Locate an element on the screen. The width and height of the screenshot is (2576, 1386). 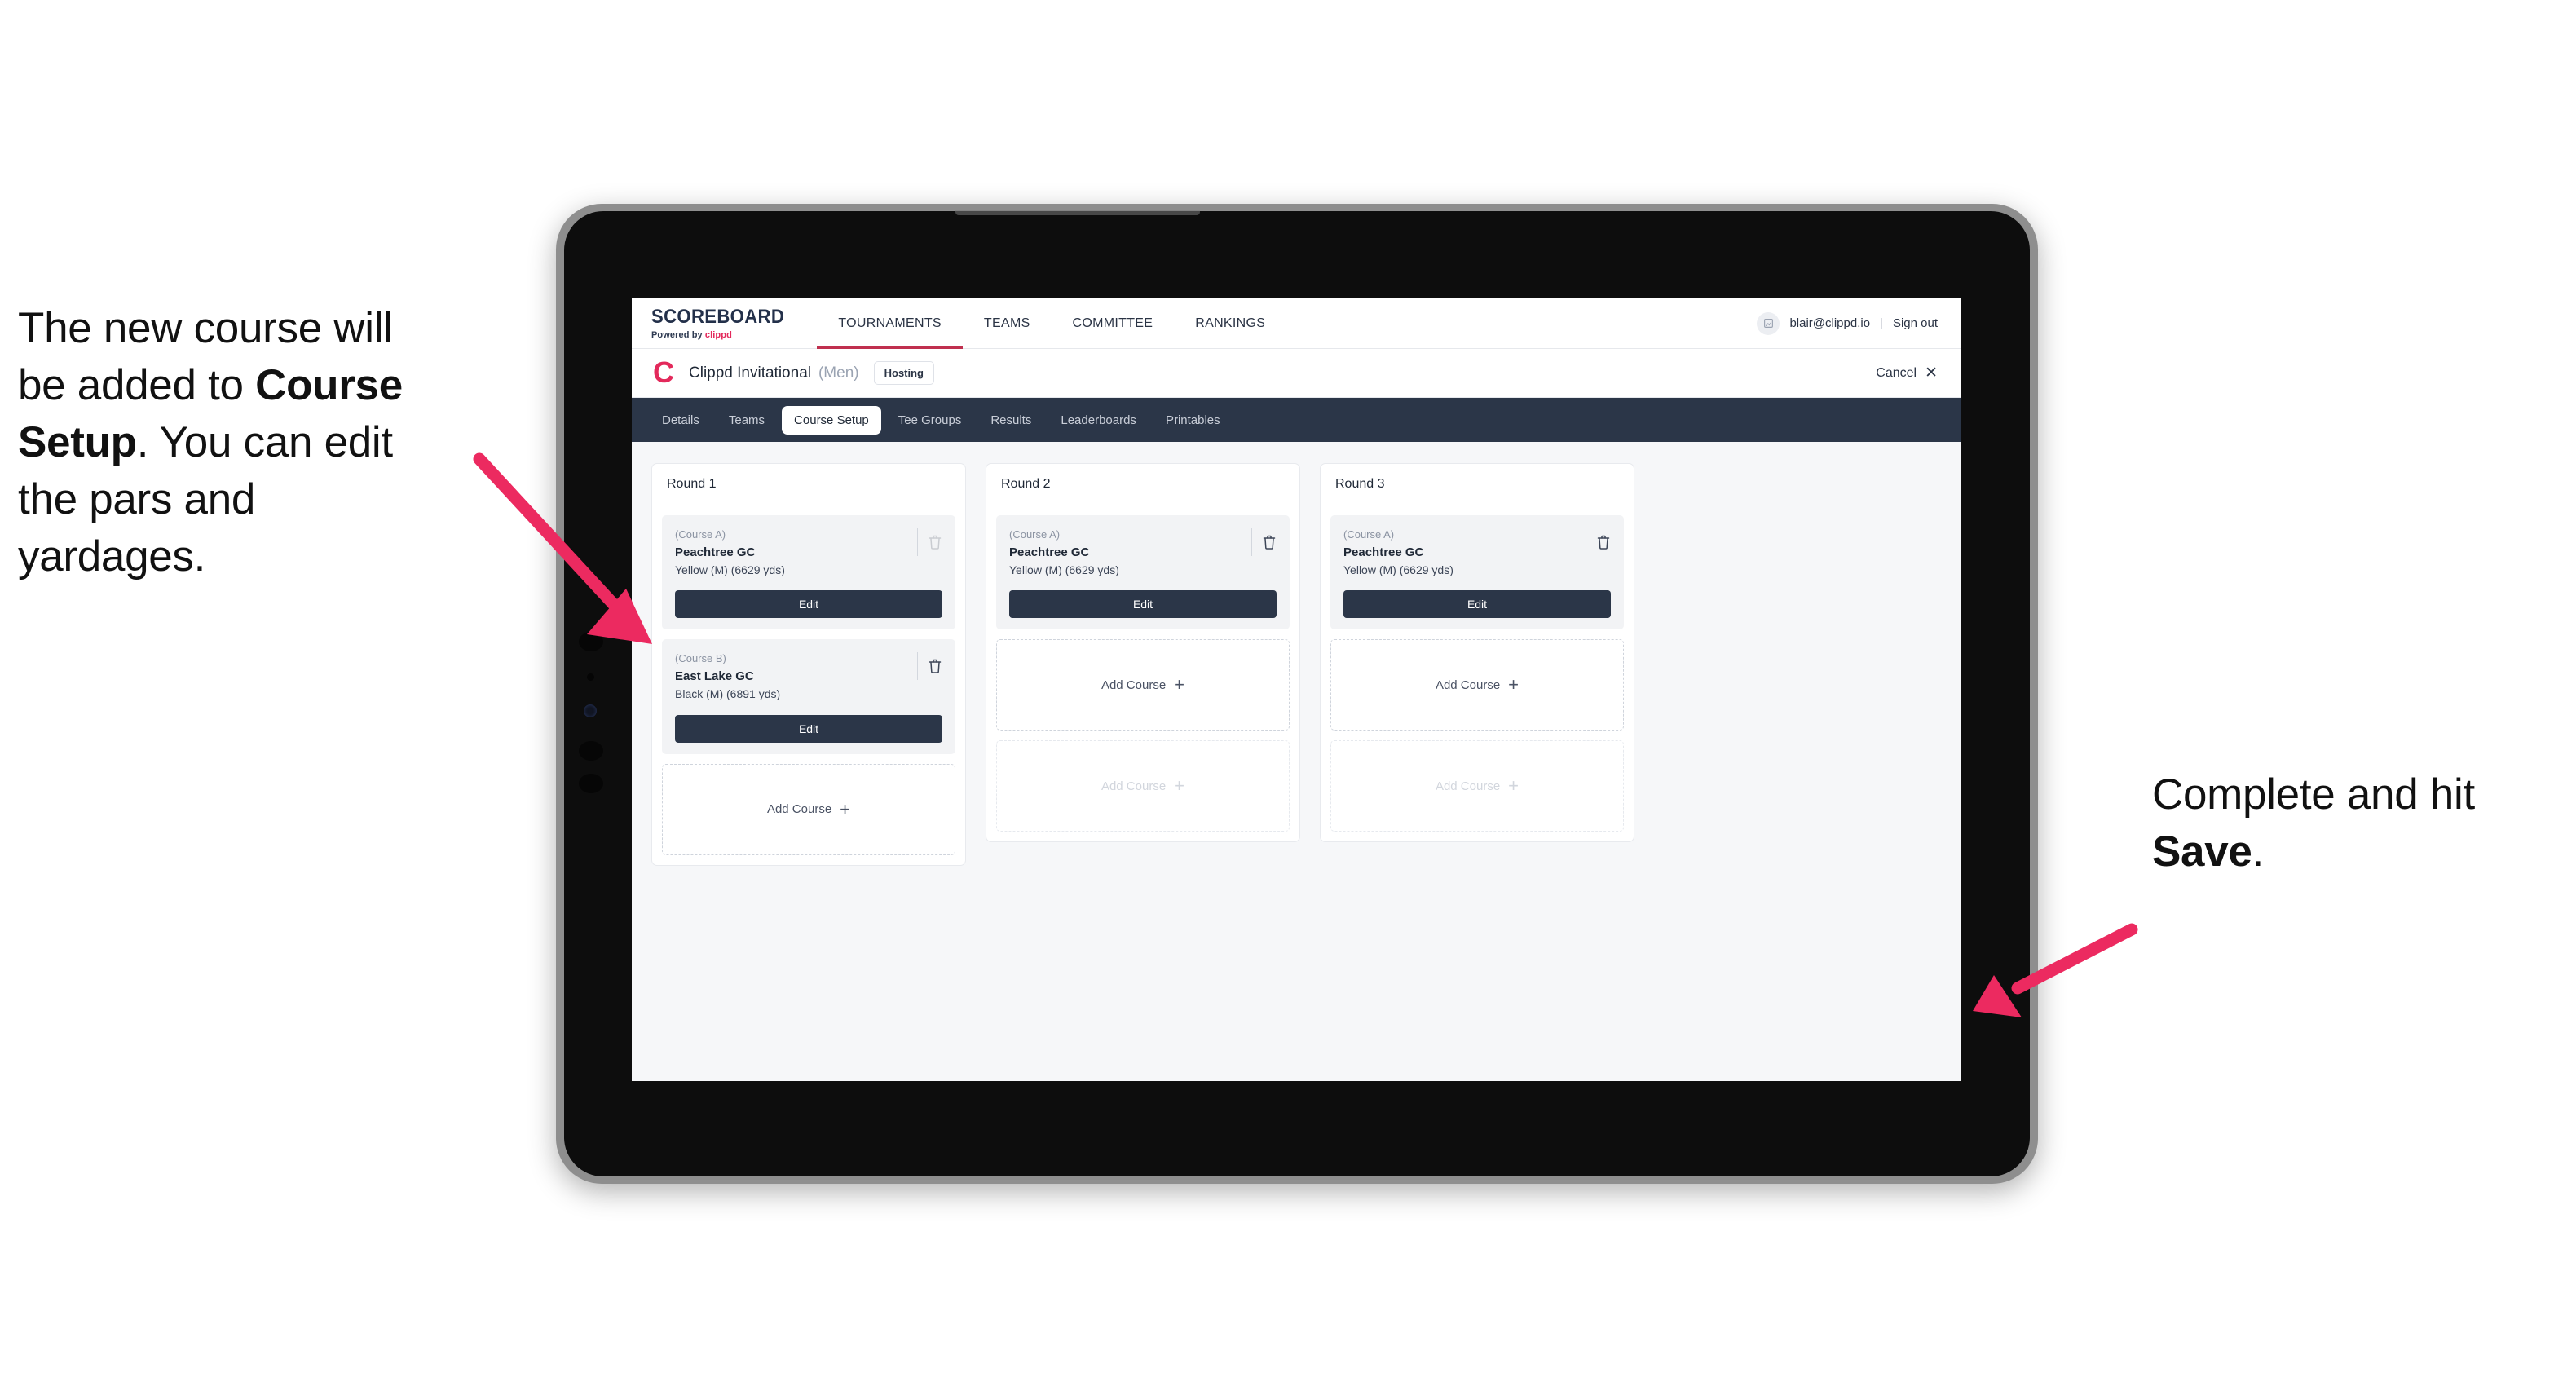
tournament-gender: (Men) is located at coordinates (838, 373).